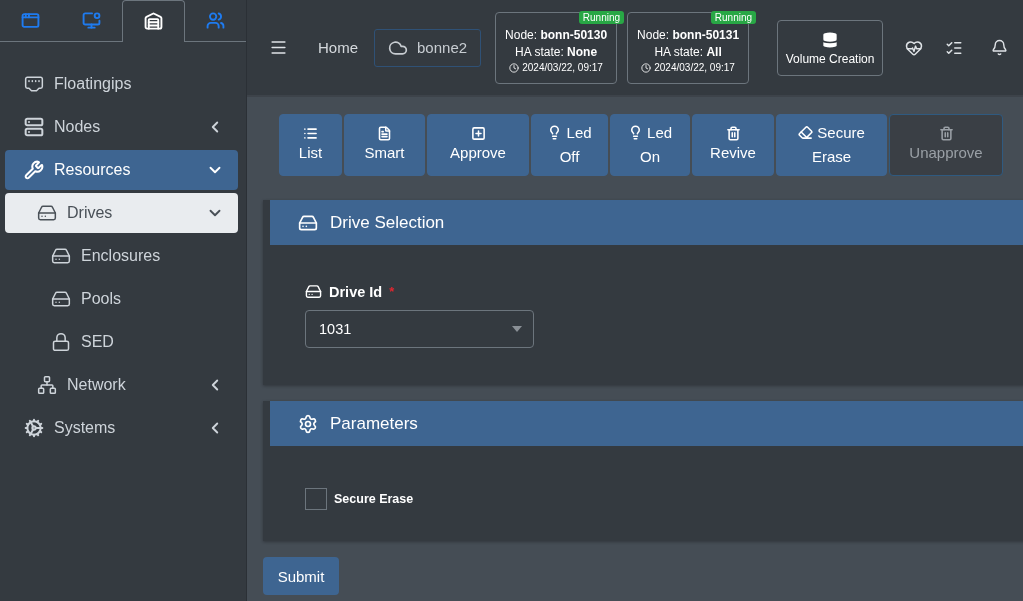  I want to click on gear-icon, so click(308, 423).